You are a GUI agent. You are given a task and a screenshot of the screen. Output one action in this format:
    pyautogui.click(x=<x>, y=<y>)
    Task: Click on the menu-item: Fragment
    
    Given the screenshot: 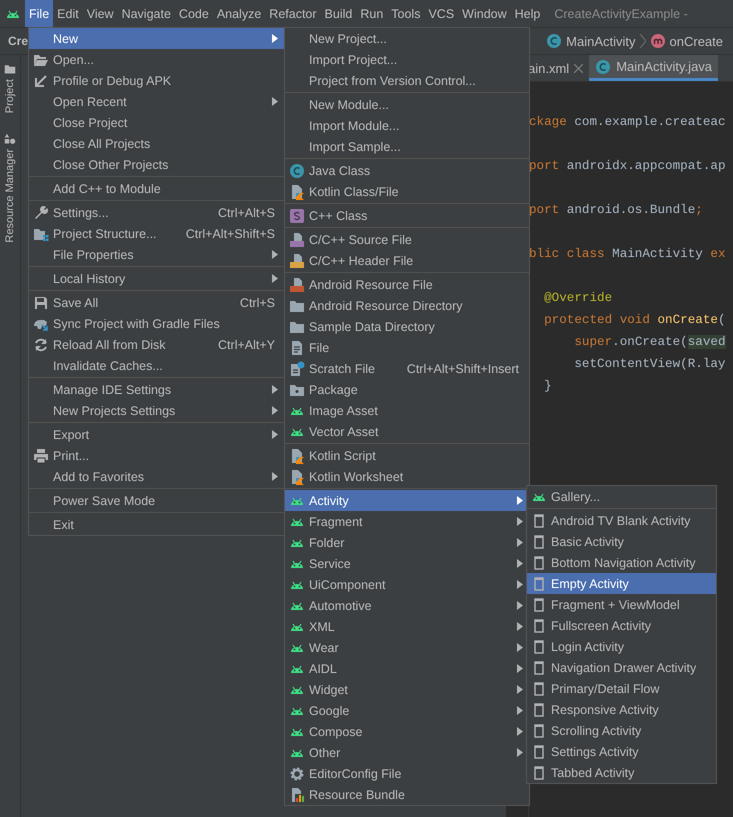 What is the action you would take?
    pyautogui.click(x=407, y=521)
    